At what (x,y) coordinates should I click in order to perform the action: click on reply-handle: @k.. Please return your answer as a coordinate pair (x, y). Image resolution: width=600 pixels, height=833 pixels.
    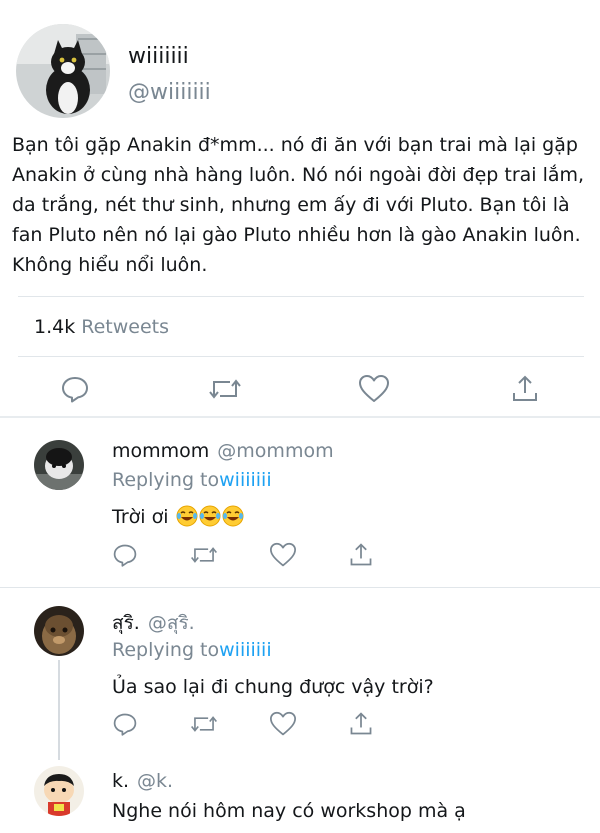
    Looking at the image, I should click on (155, 781).